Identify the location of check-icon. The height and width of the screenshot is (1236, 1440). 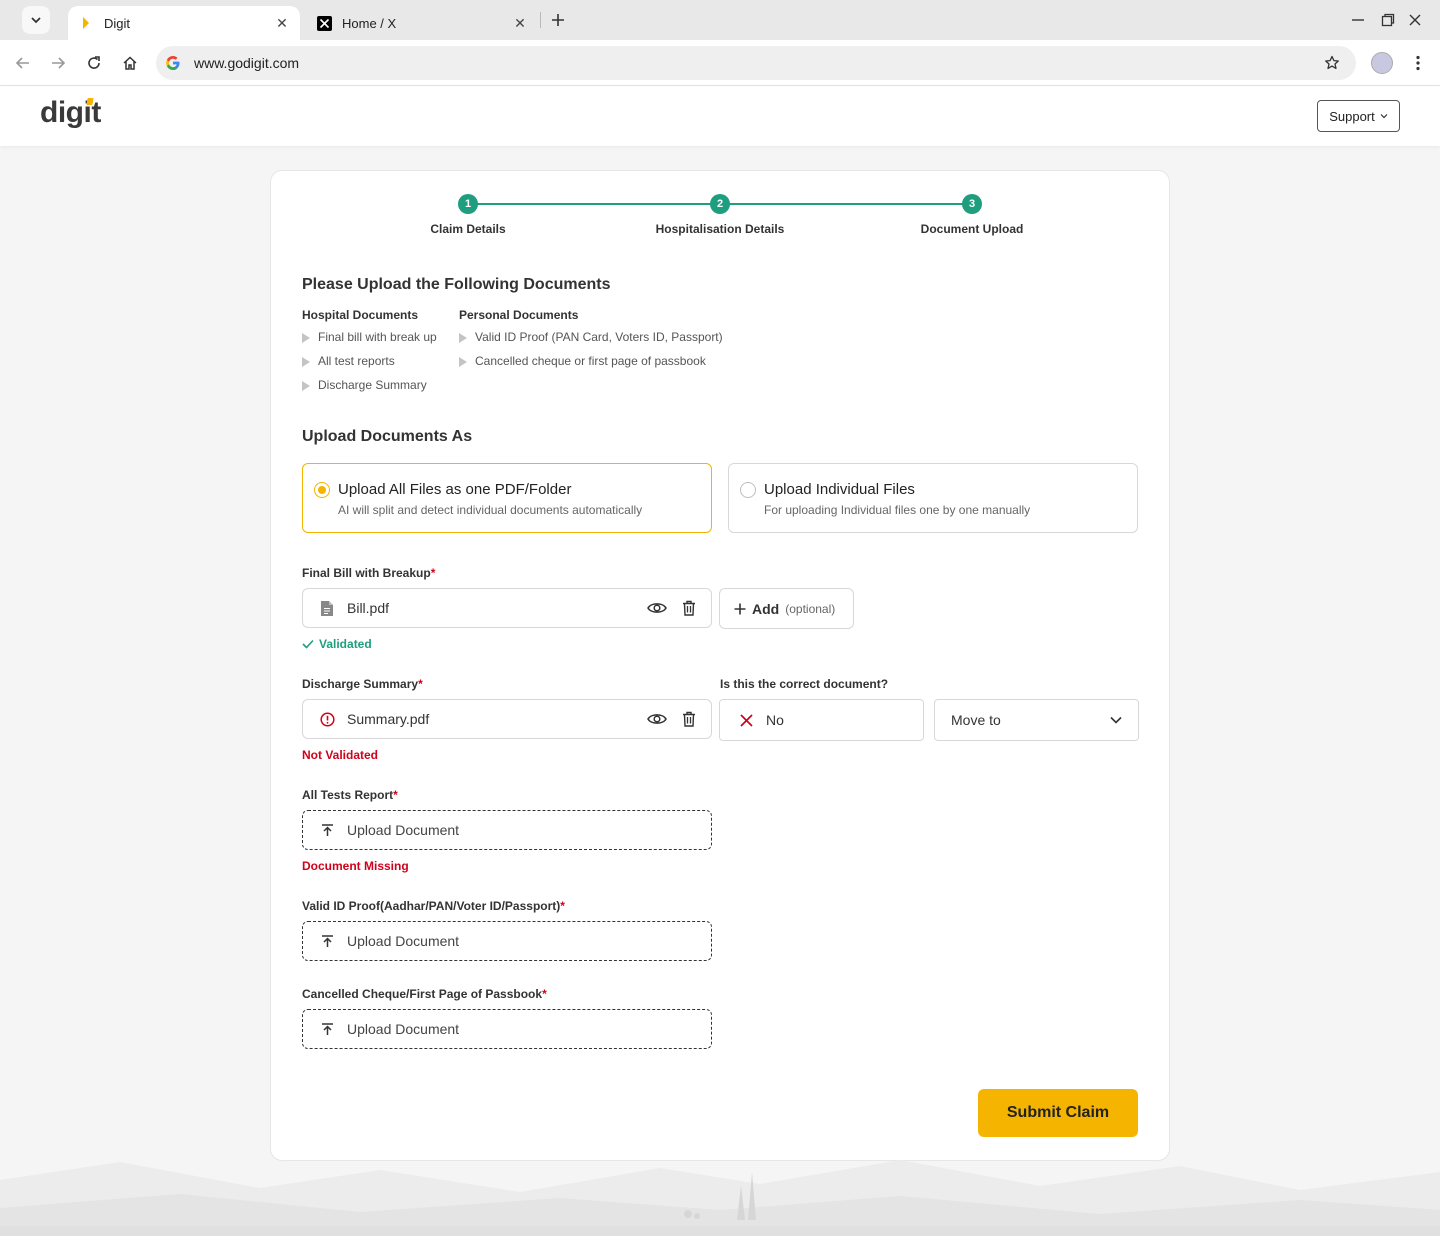
(308, 644).